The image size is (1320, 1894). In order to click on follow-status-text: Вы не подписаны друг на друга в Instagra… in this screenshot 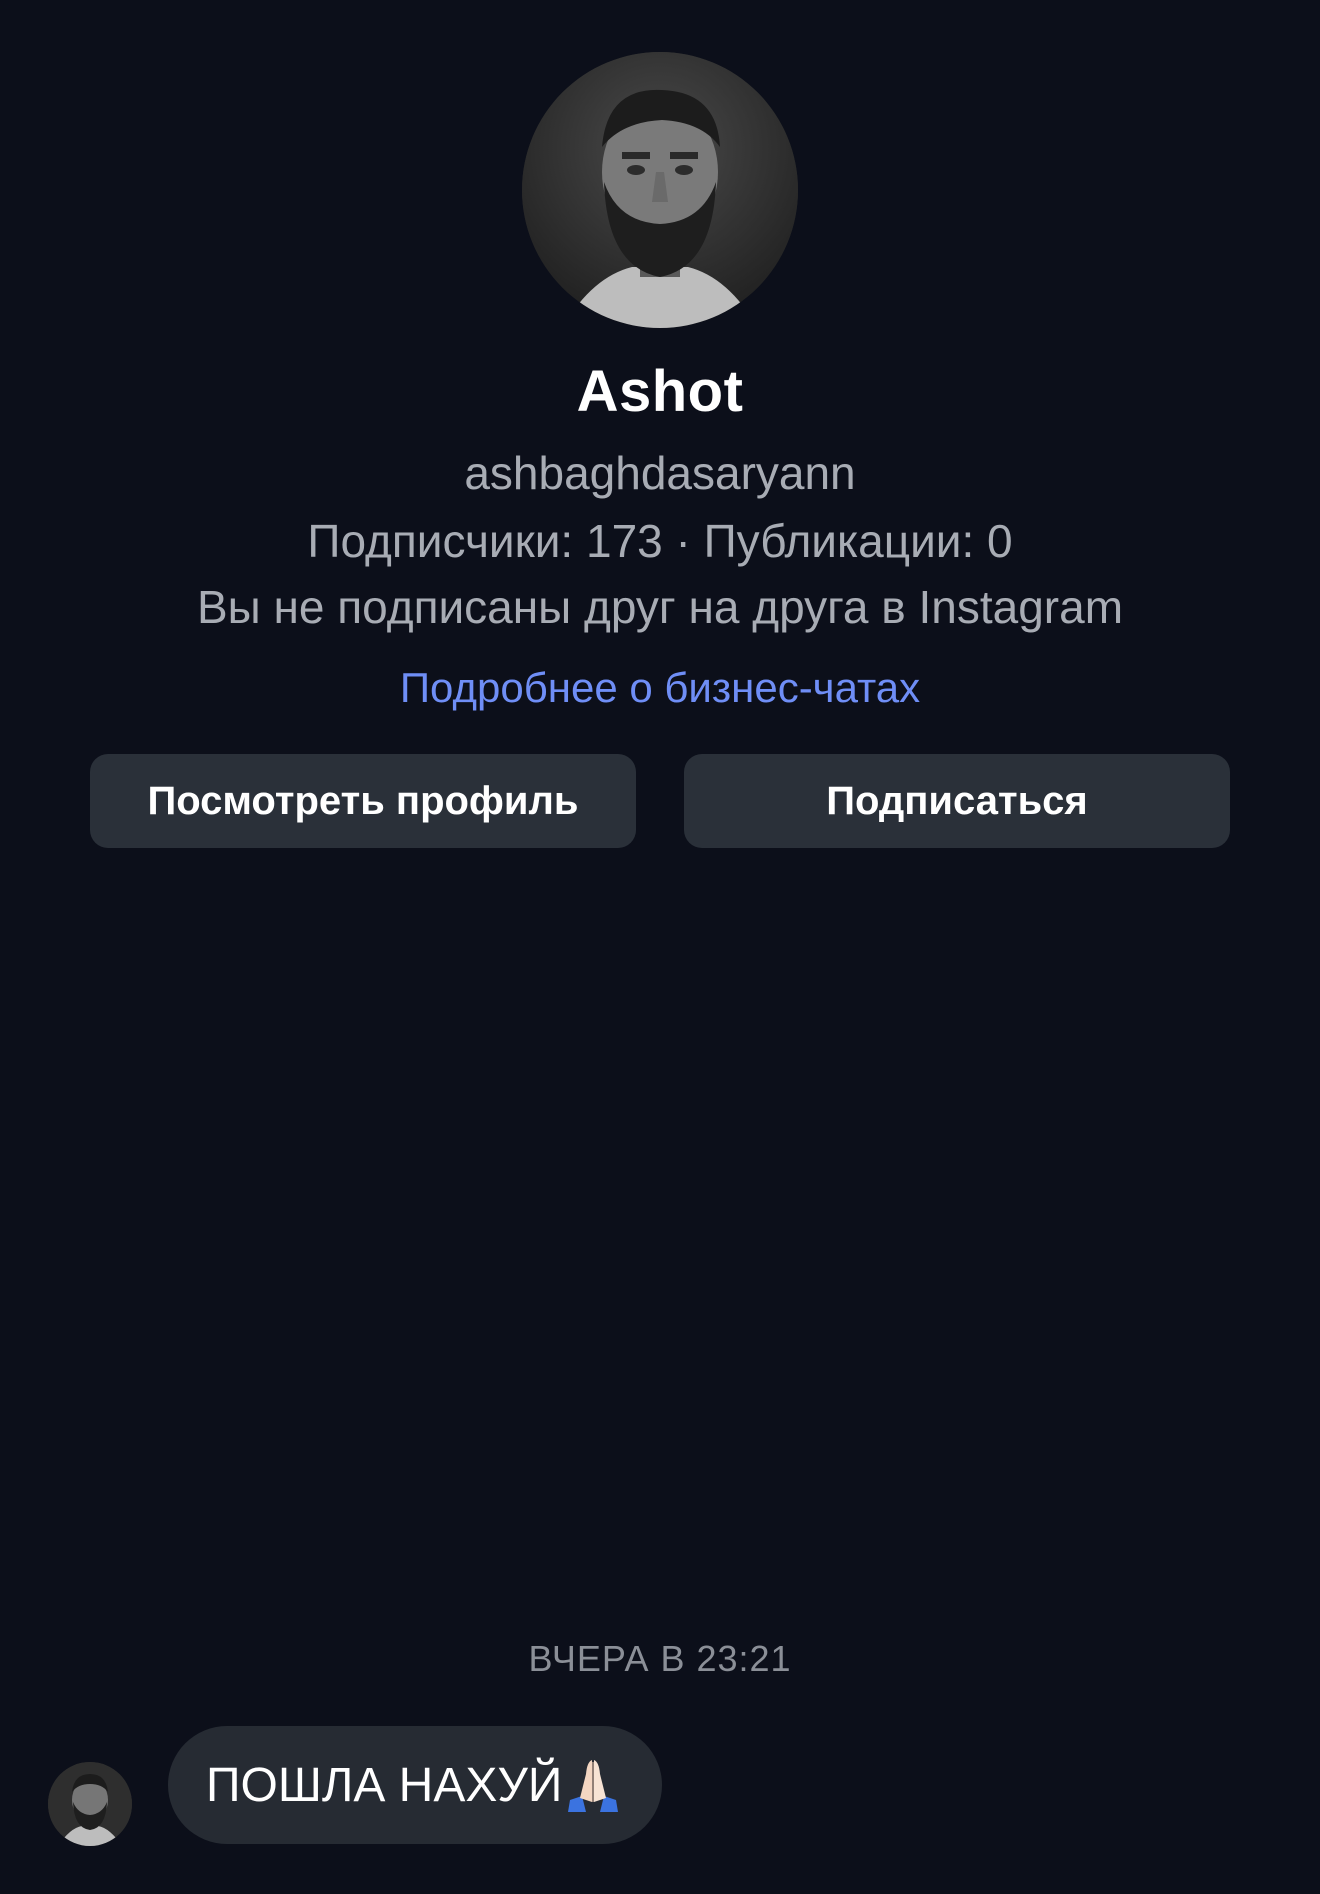, I will do `click(660, 607)`.